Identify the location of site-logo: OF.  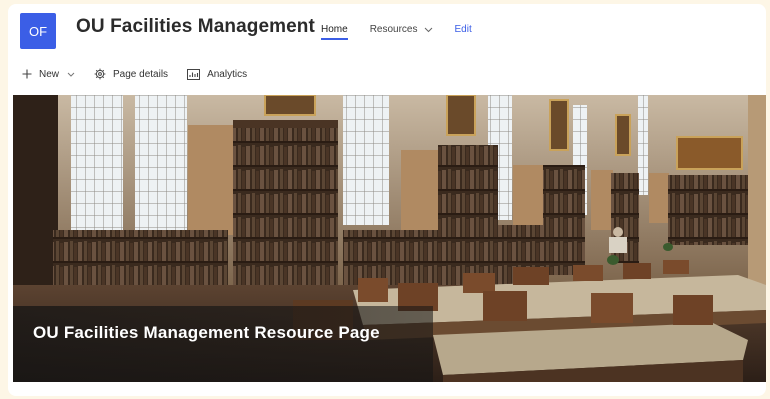
(38, 31).